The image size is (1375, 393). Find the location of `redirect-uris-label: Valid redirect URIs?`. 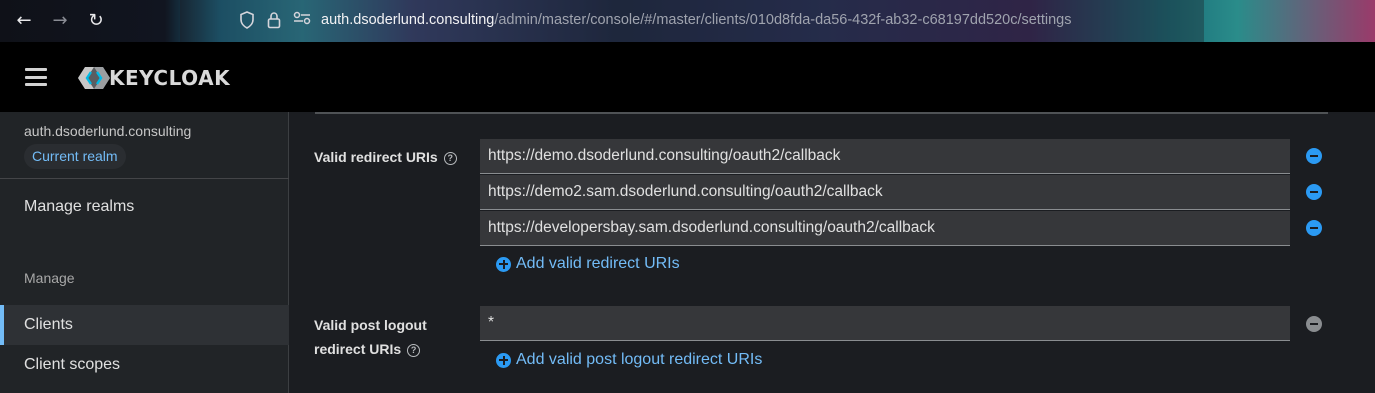

redirect-uris-label: Valid redirect URIs? is located at coordinates (385, 157).